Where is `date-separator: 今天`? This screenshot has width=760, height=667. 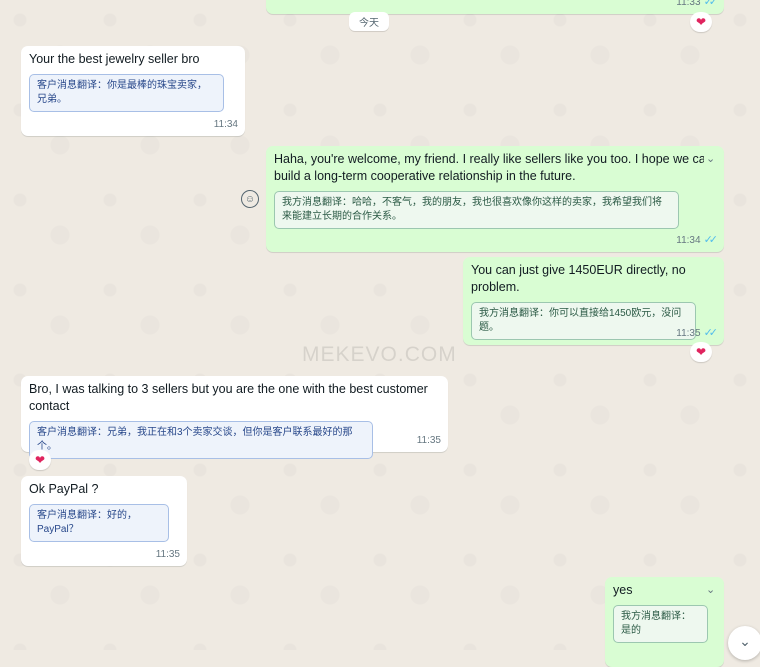
date-separator: 今天 is located at coordinates (369, 21).